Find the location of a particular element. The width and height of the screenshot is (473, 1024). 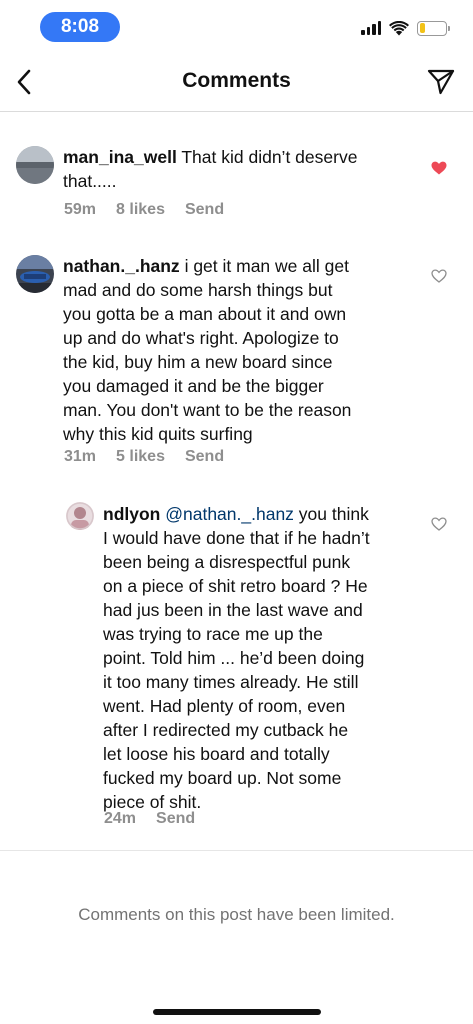

comment-meta: 59m 8 likes Send is located at coordinates (144, 210).